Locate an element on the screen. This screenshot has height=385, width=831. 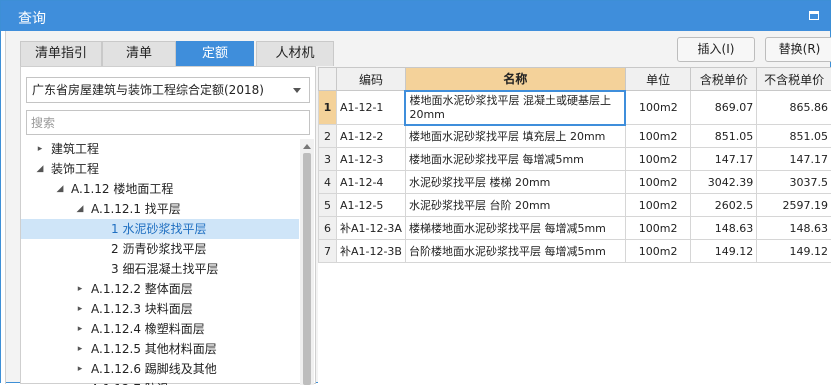
tab-bill-guide: 清单指引 is located at coordinates (61, 53).